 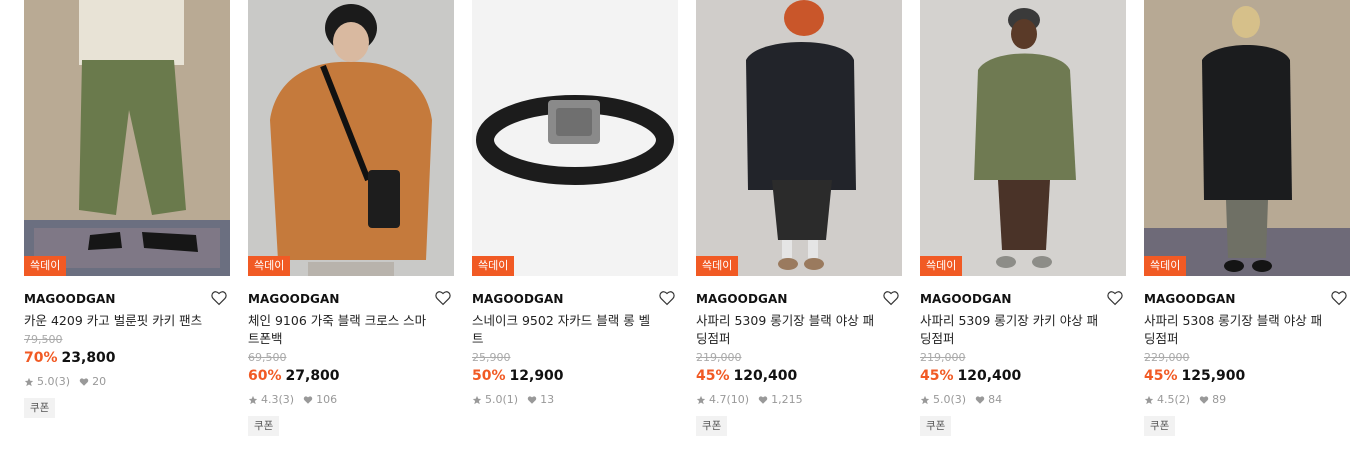 I want to click on price-row: 70% 23,800, so click(x=127, y=358).